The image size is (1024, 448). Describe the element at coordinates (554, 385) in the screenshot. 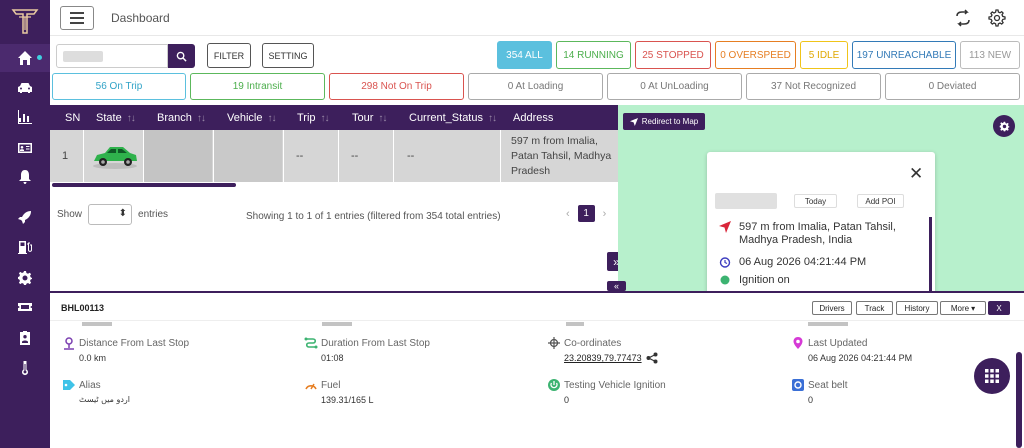

I see `power-icon` at that location.